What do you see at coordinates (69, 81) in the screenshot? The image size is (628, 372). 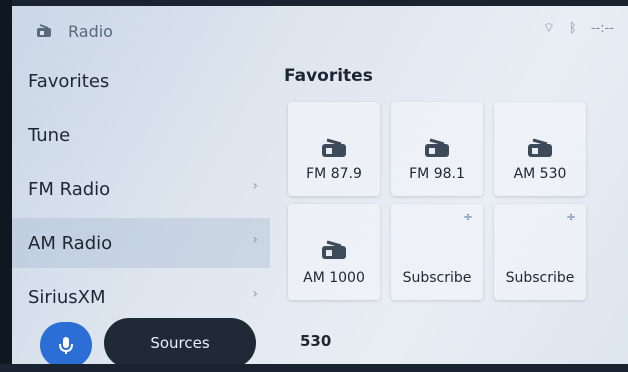 I see `sidebar-item-label: Favorites` at bounding box center [69, 81].